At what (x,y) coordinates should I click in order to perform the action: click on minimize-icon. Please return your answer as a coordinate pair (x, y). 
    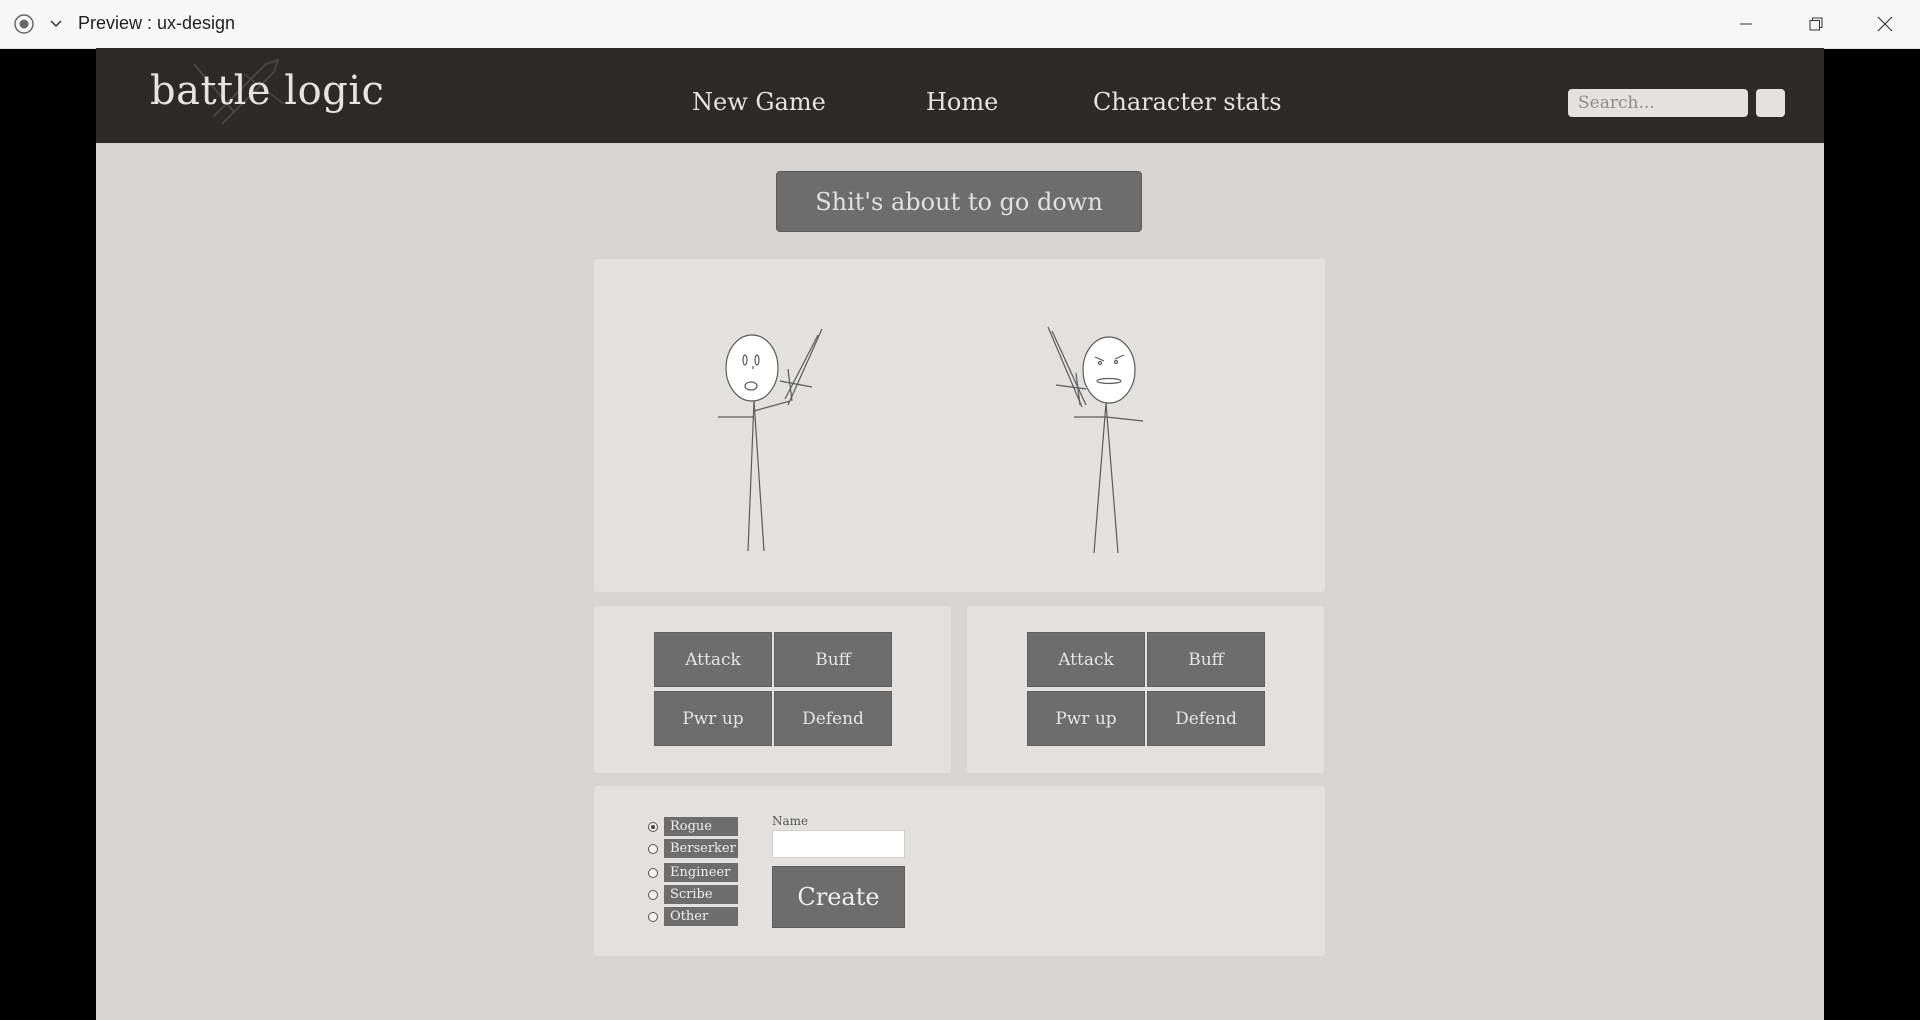
    Looking at the image, I should click on (1746, 24).